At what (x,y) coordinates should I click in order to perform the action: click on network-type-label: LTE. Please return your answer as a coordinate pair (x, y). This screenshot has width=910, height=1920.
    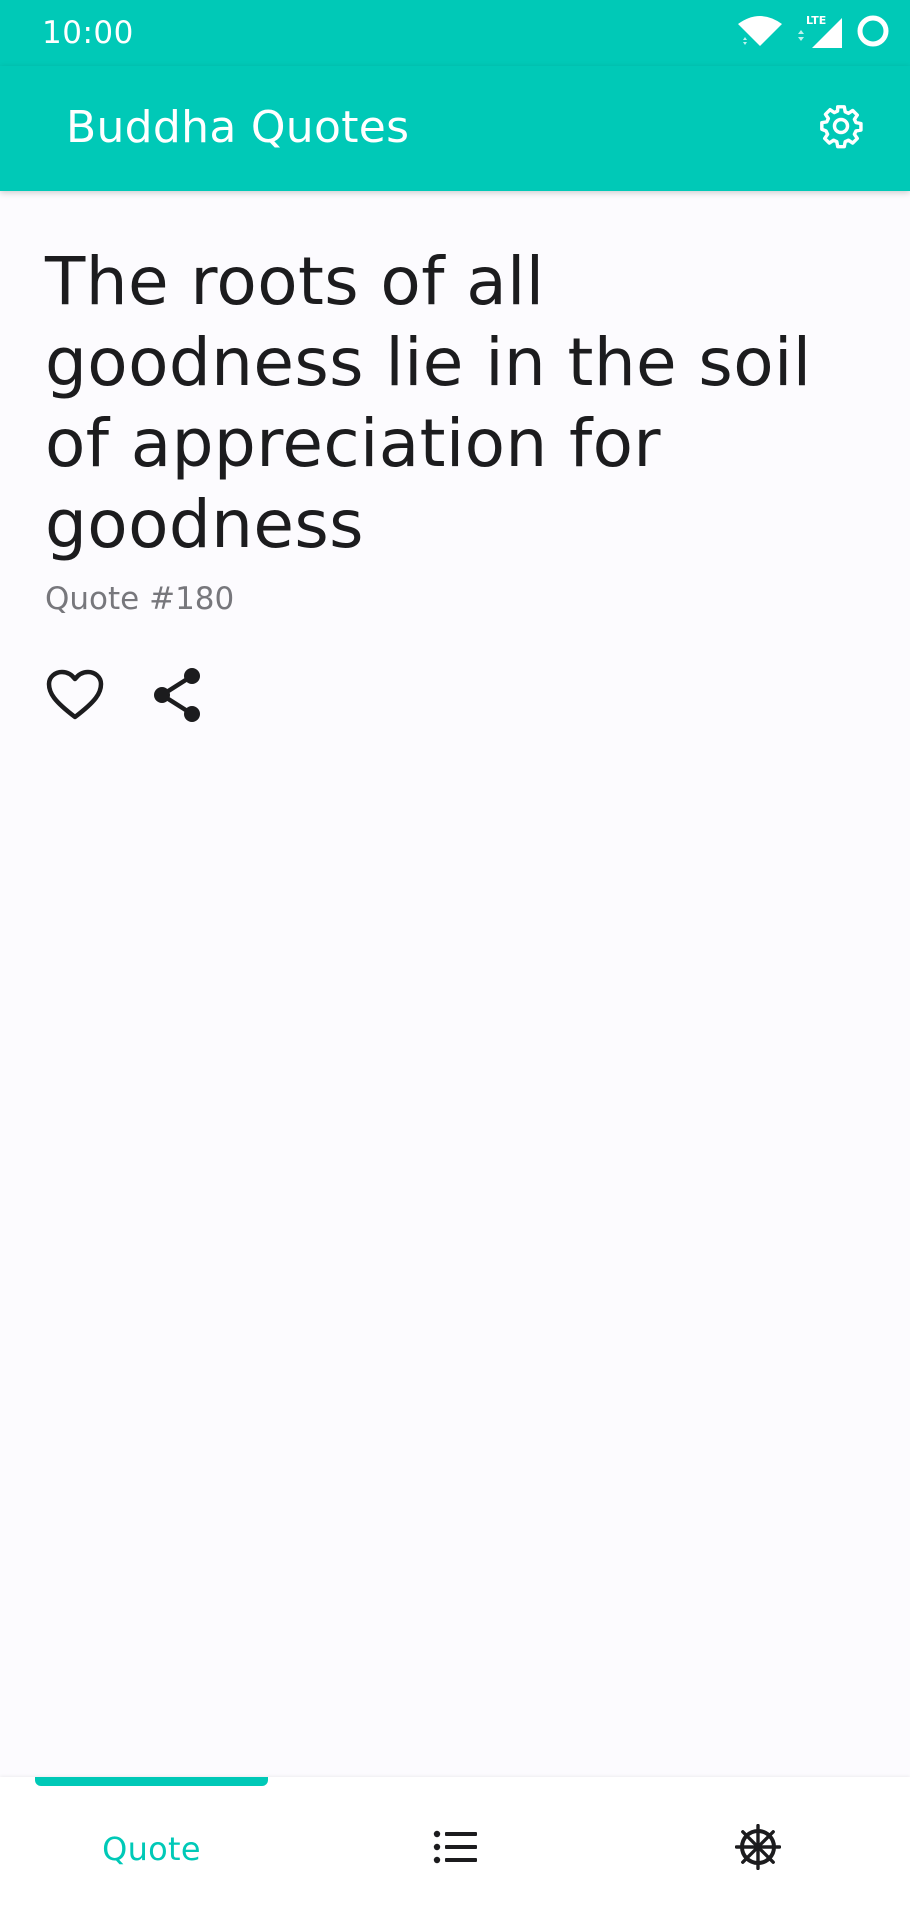
    Looking at the image, I should click on (816, 20).